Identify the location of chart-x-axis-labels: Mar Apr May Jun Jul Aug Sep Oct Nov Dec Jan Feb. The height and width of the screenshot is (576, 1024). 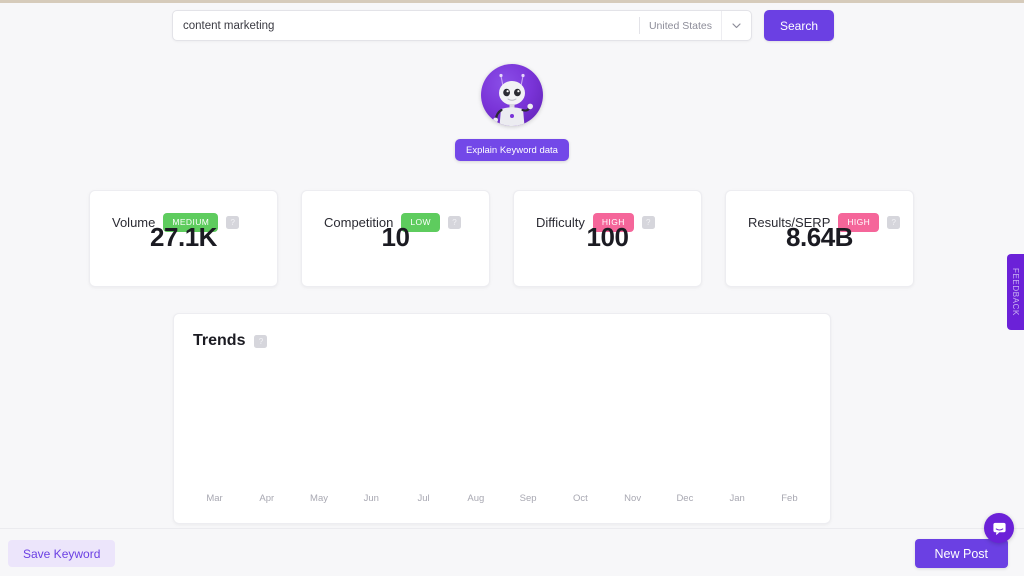
(502, 498).